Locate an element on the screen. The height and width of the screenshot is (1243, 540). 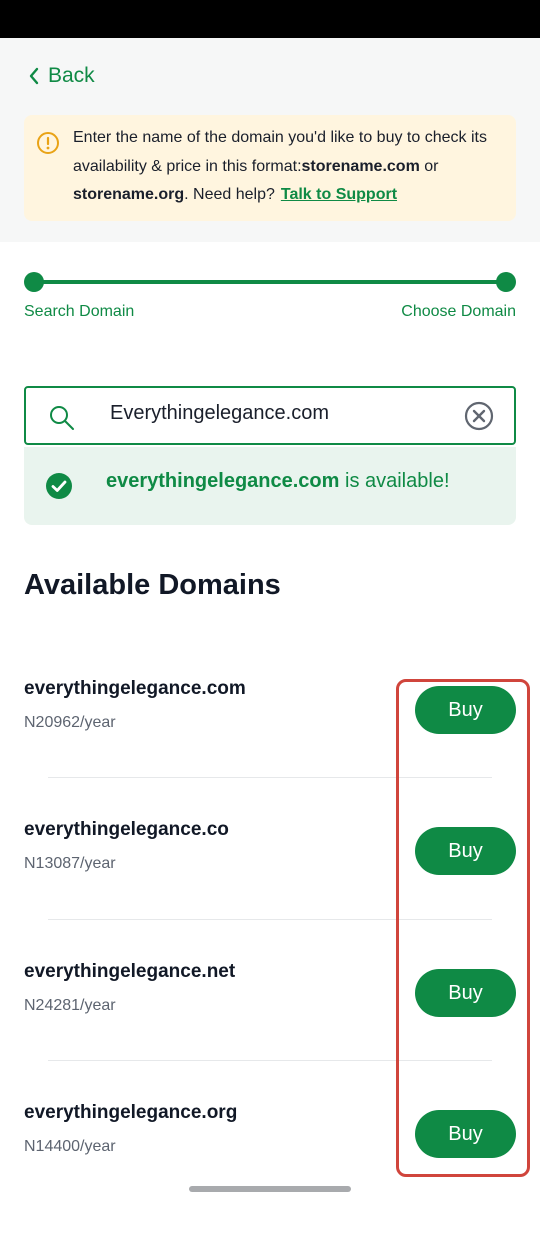
step-label-choose: Choose Domain is located at coordinates (458, 311).